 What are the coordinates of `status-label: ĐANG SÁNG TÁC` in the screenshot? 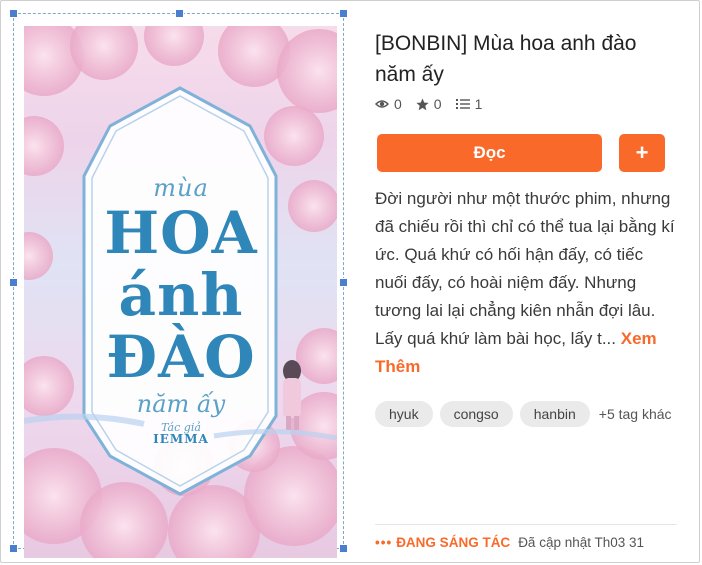 It's located at (453, 542).